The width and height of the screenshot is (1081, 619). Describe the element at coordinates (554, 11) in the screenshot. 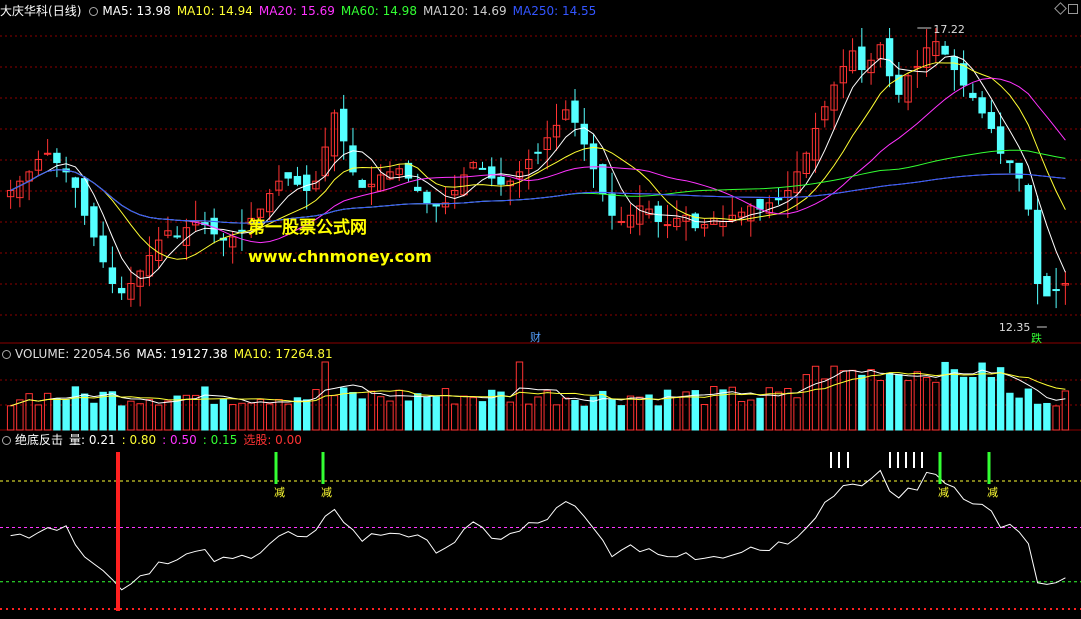

I see `ma-legend-item-5: MA250: 14.55` at that location.